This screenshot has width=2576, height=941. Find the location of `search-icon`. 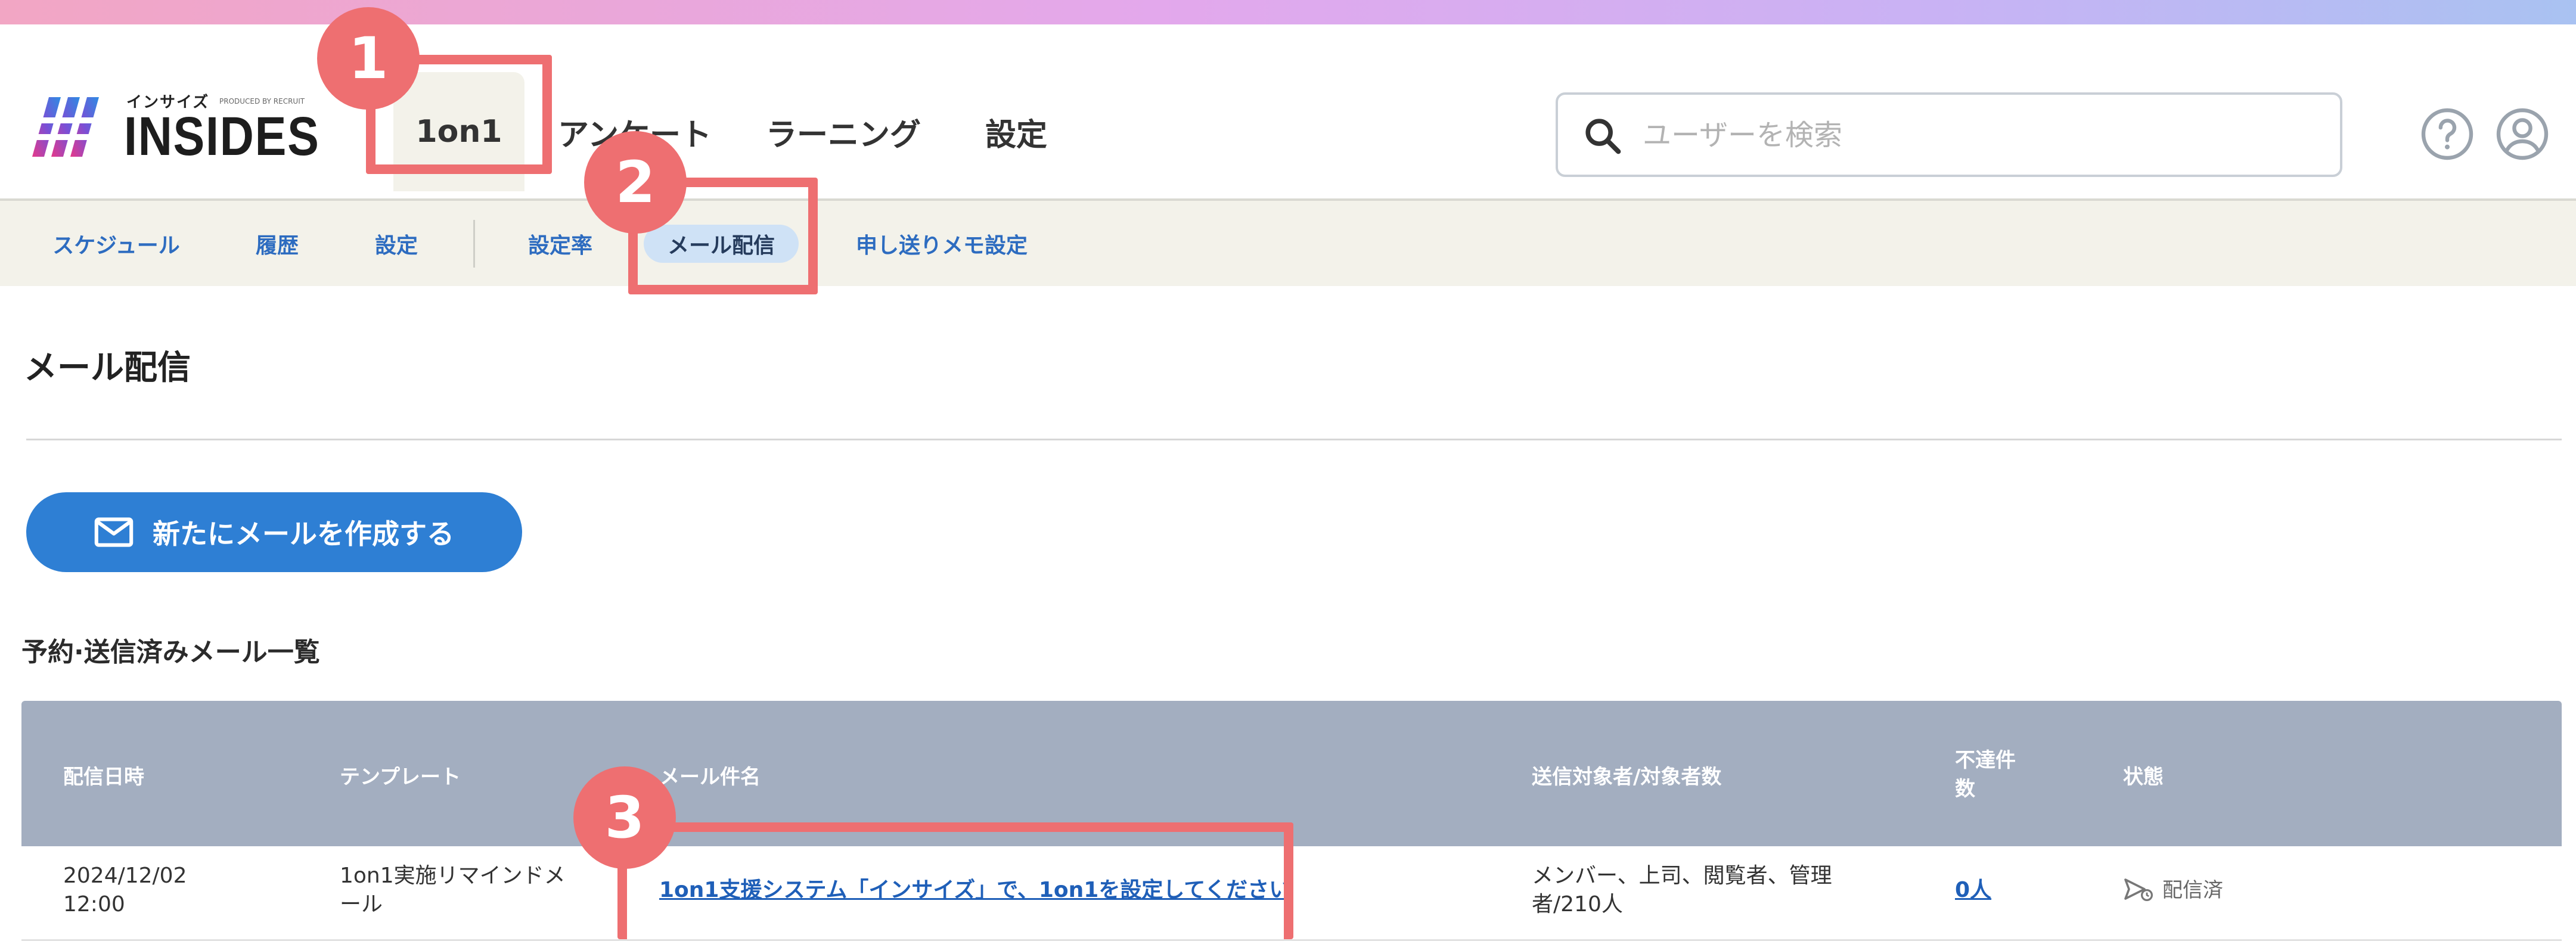

search-icon is located at coordinates (1603, 136).